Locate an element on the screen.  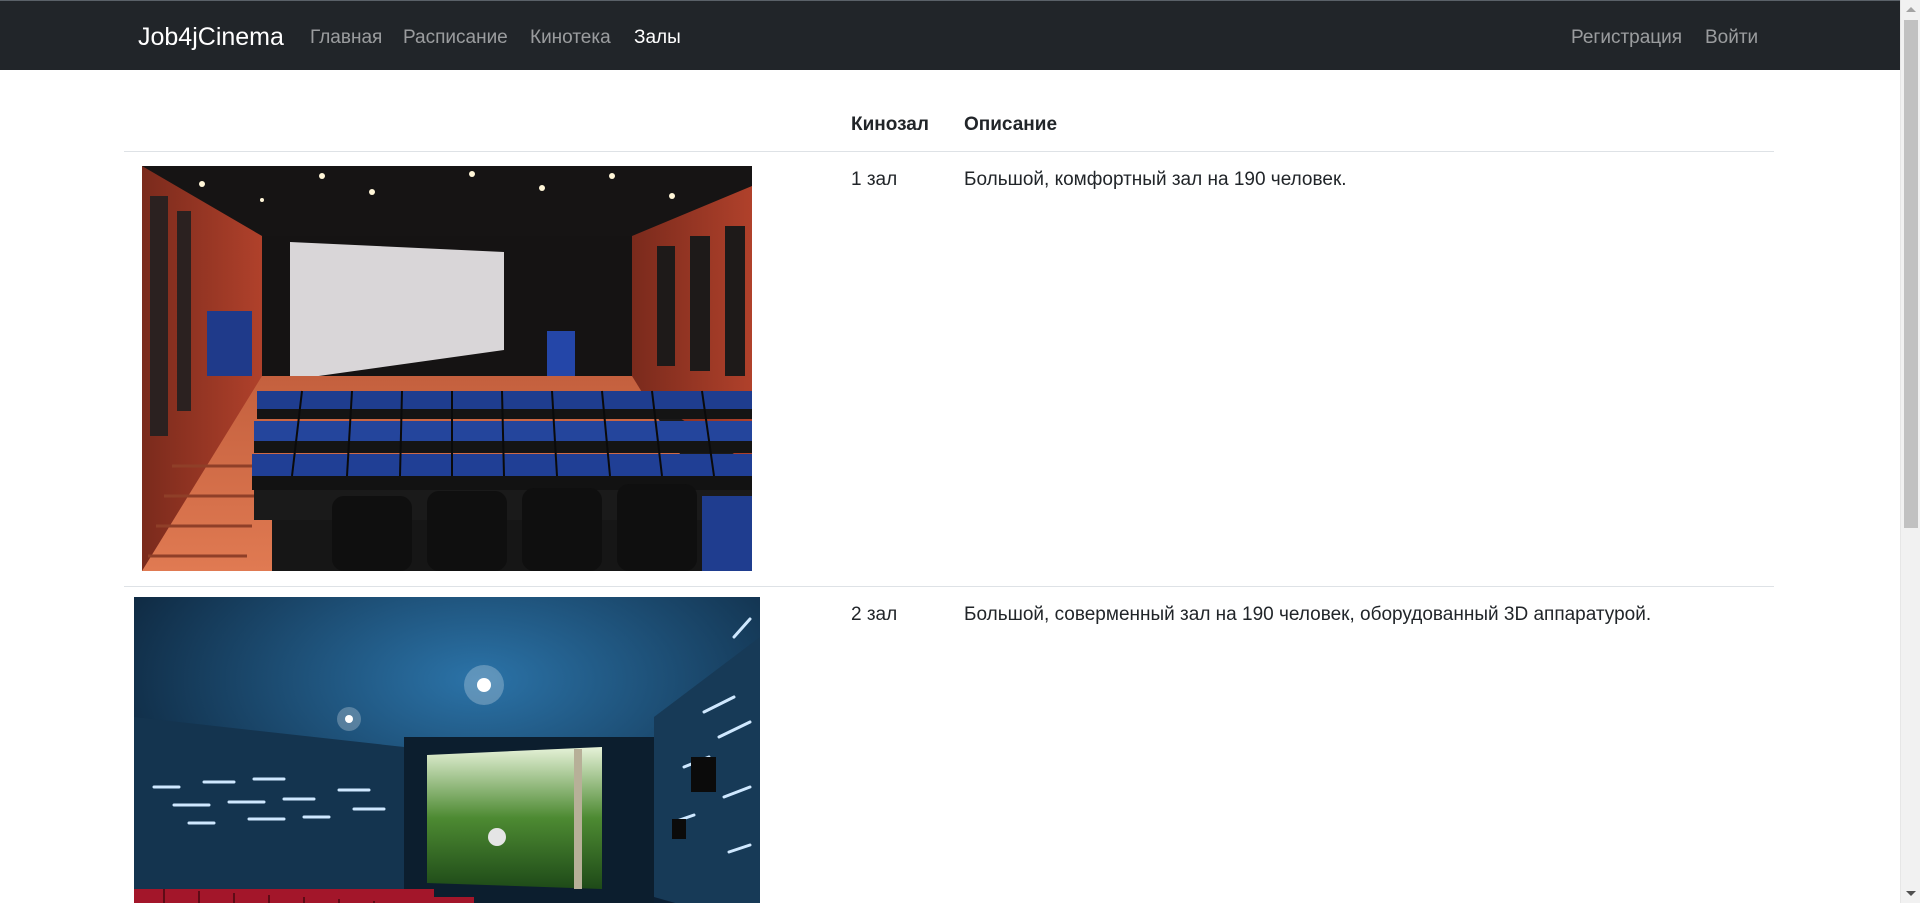
brand-logo-link: Job4jCinema is located at coordinates (211, 37).